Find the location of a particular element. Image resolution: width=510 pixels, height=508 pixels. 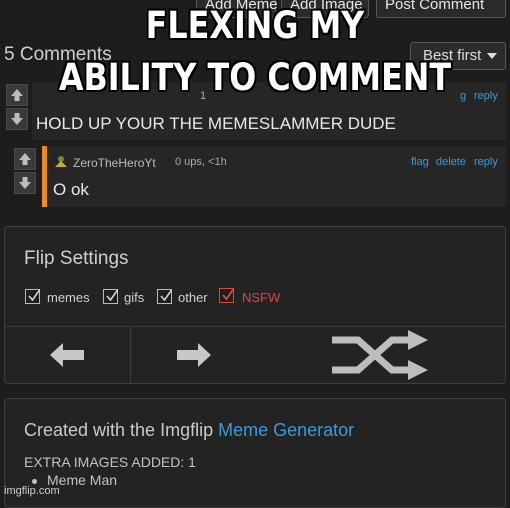

memes-label: memes is located at coordinates (68, 297).